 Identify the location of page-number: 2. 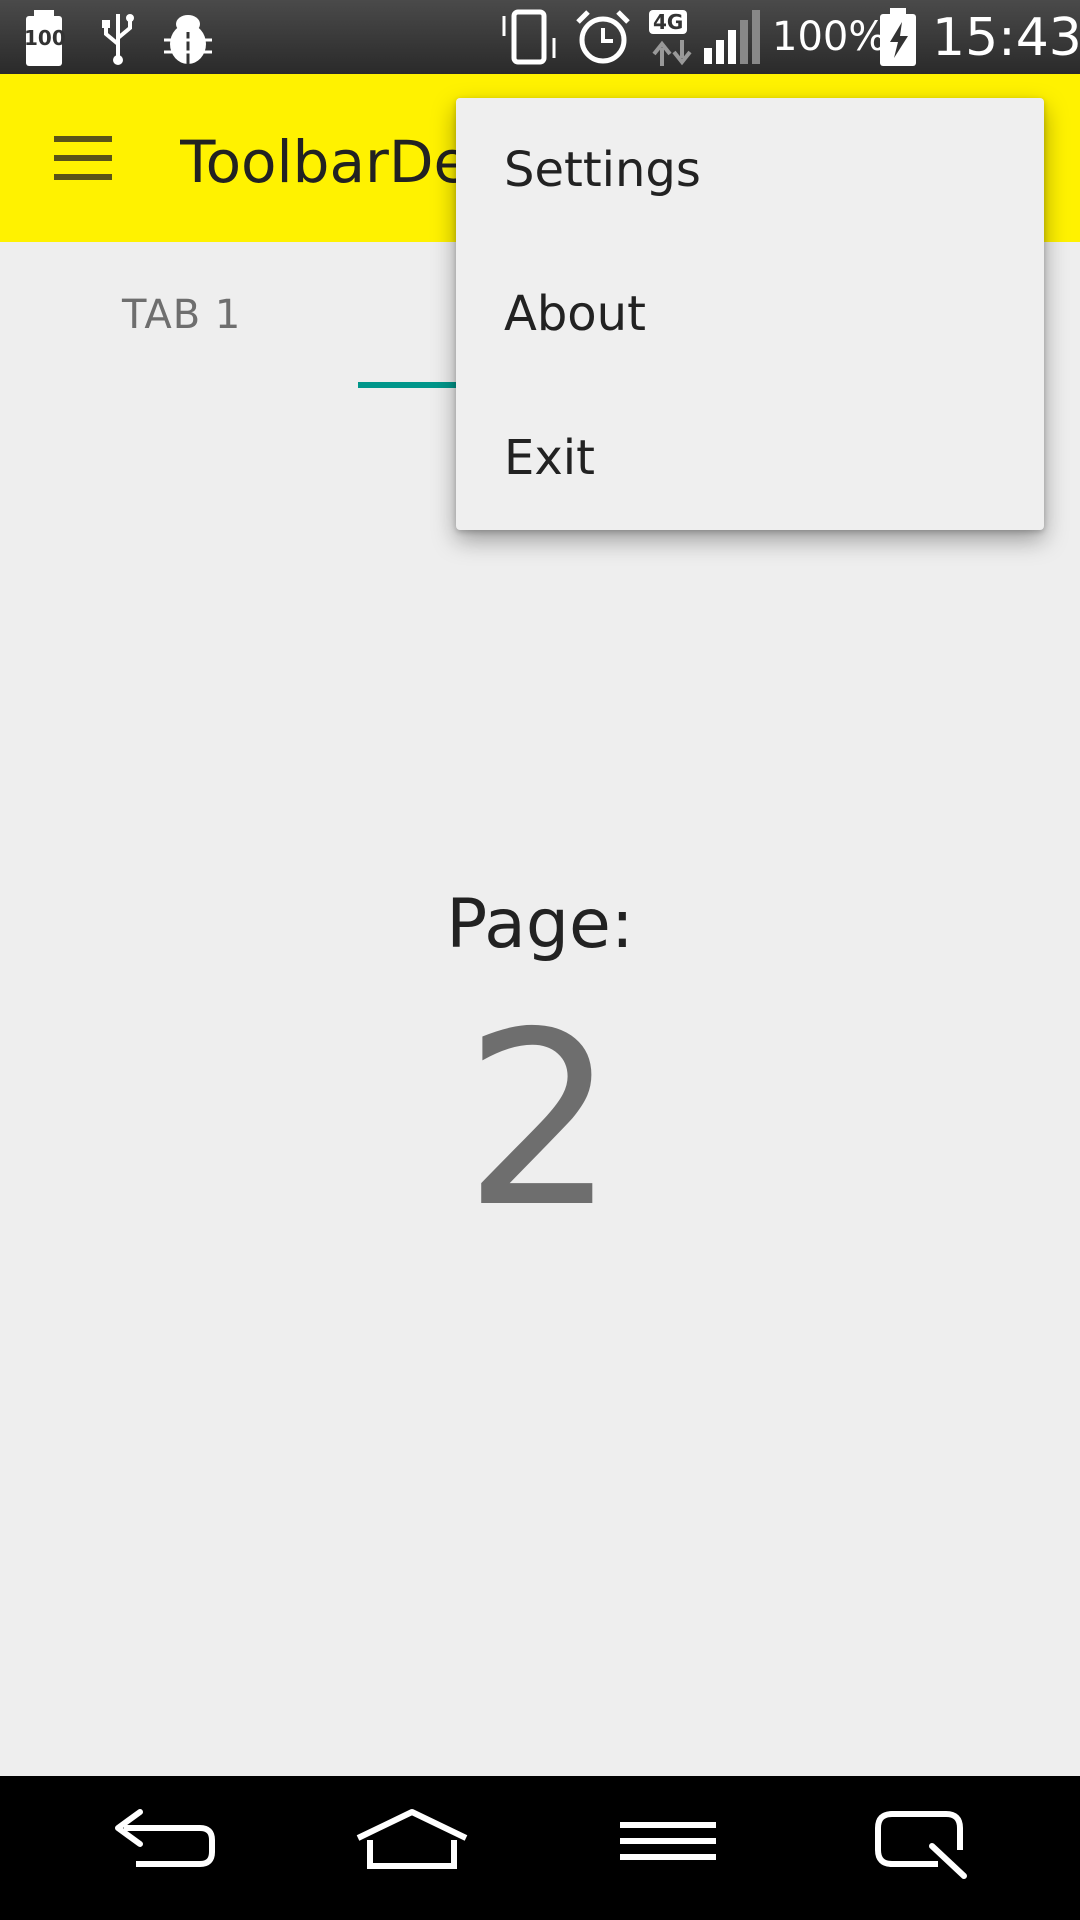
(540, 1120).